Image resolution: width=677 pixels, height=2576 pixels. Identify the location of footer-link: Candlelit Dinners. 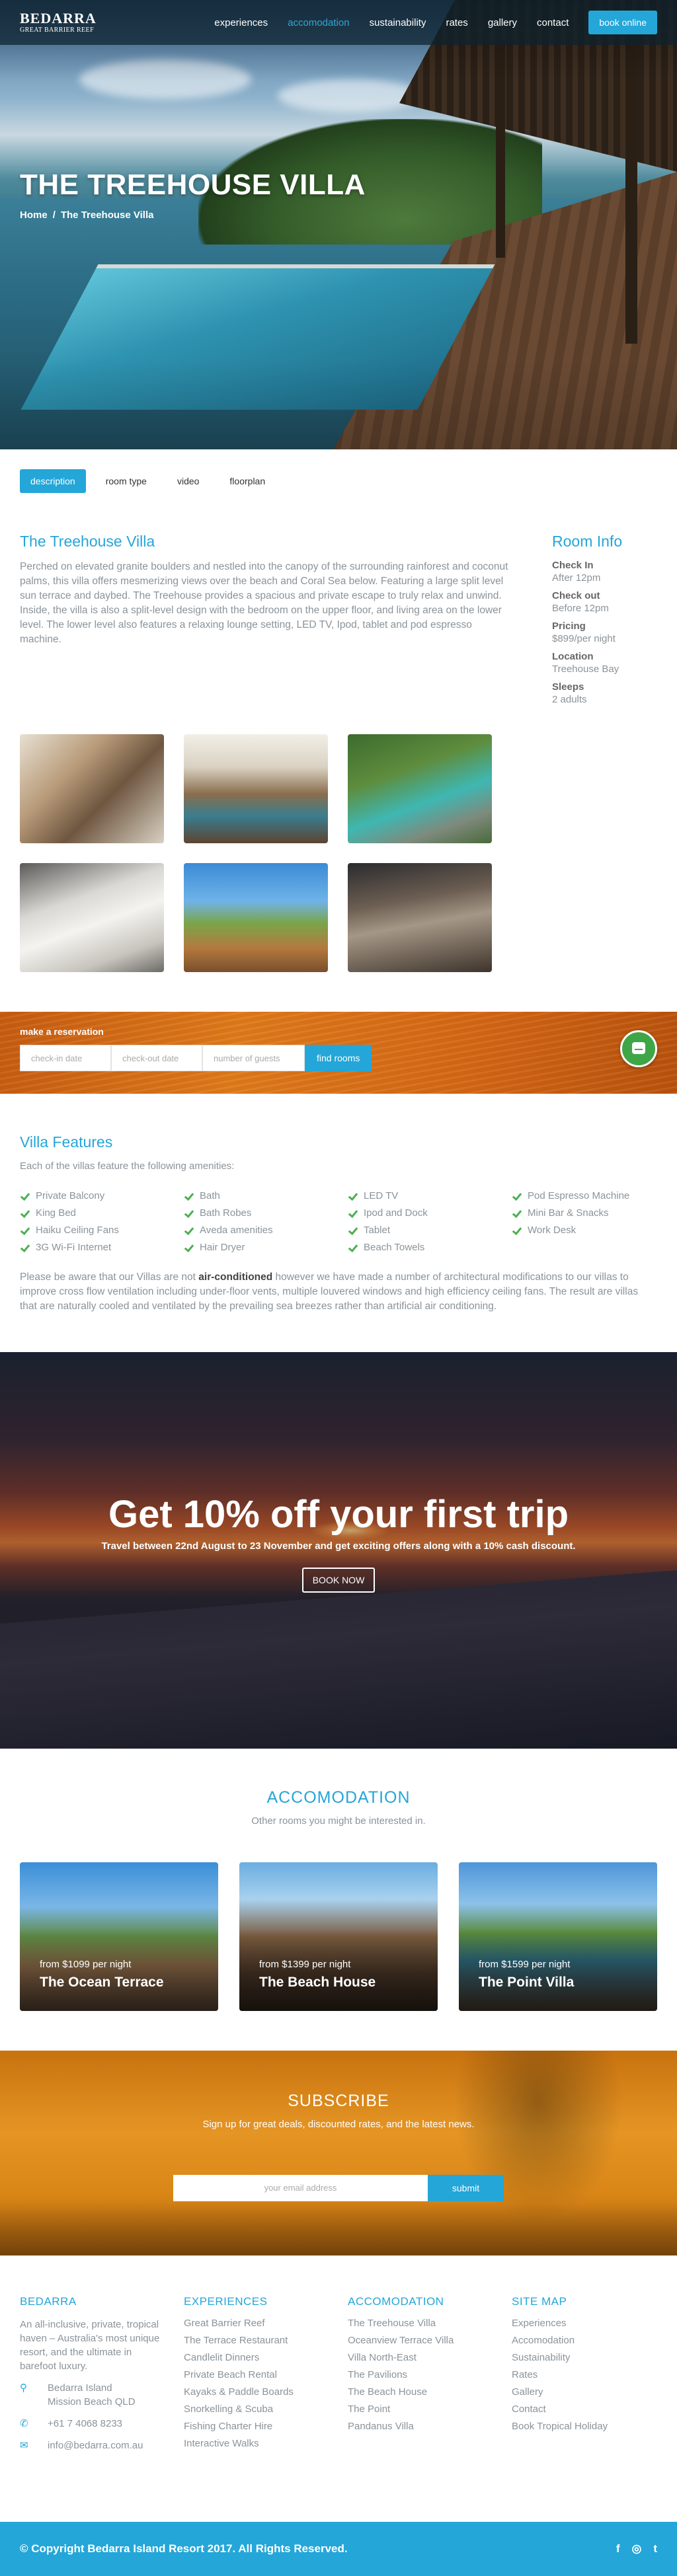
(266, 2357).